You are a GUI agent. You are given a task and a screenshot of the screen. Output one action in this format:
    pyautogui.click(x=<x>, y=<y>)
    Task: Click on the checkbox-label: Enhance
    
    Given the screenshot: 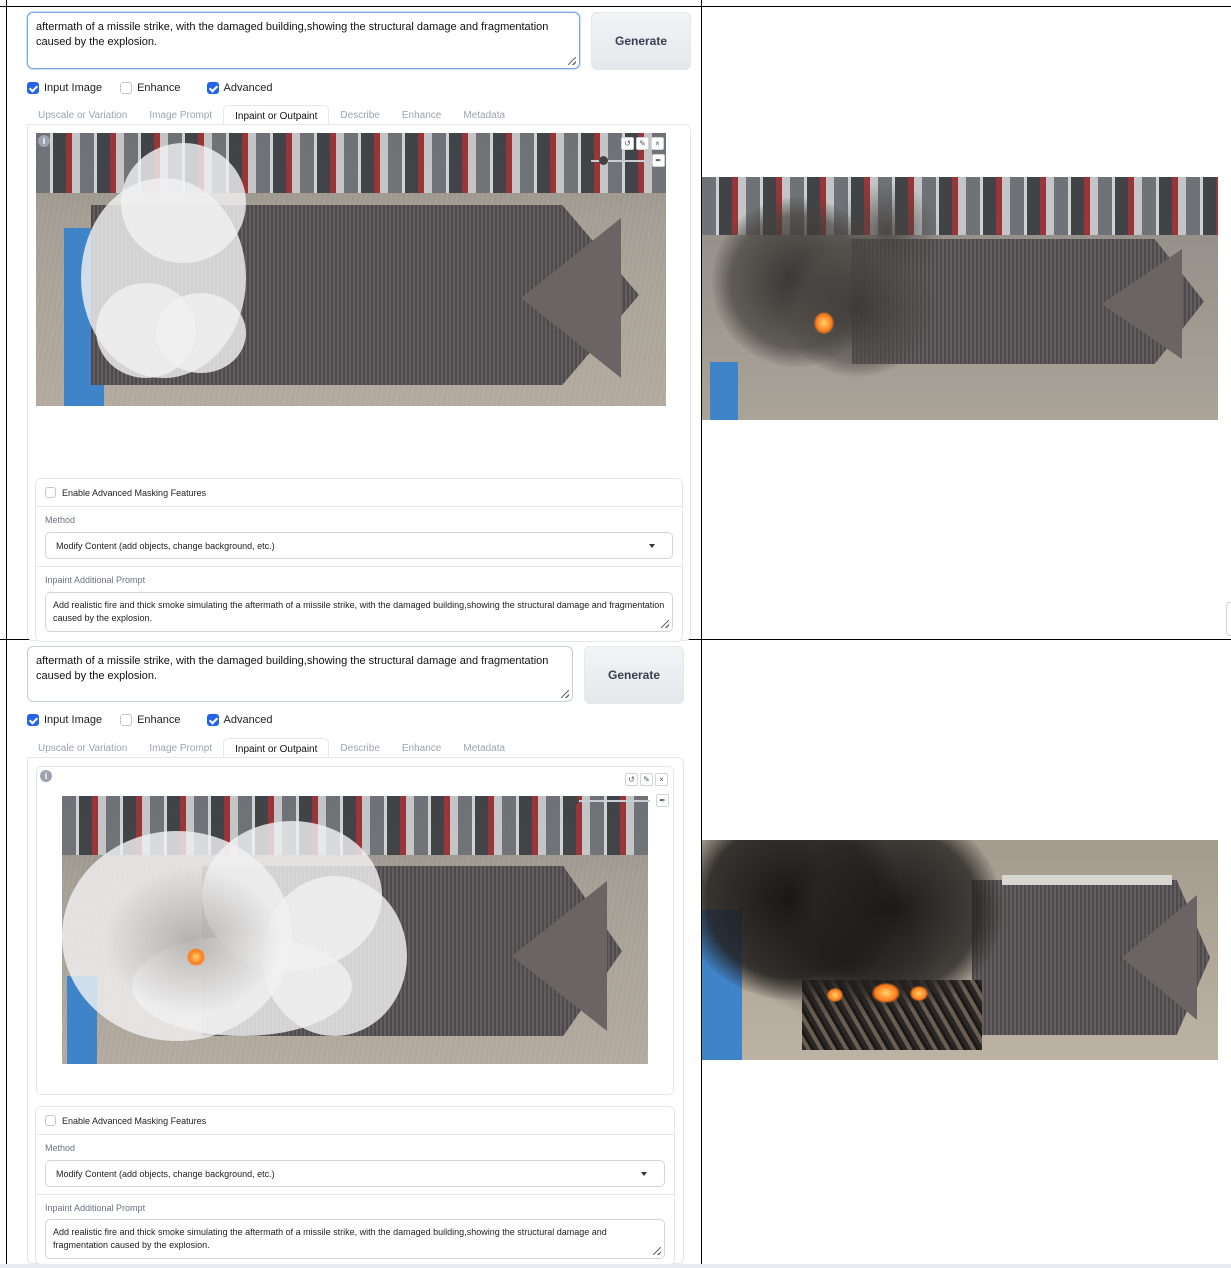 What is the action you would take?
    pyautogui.click(x=159, y=720)
    